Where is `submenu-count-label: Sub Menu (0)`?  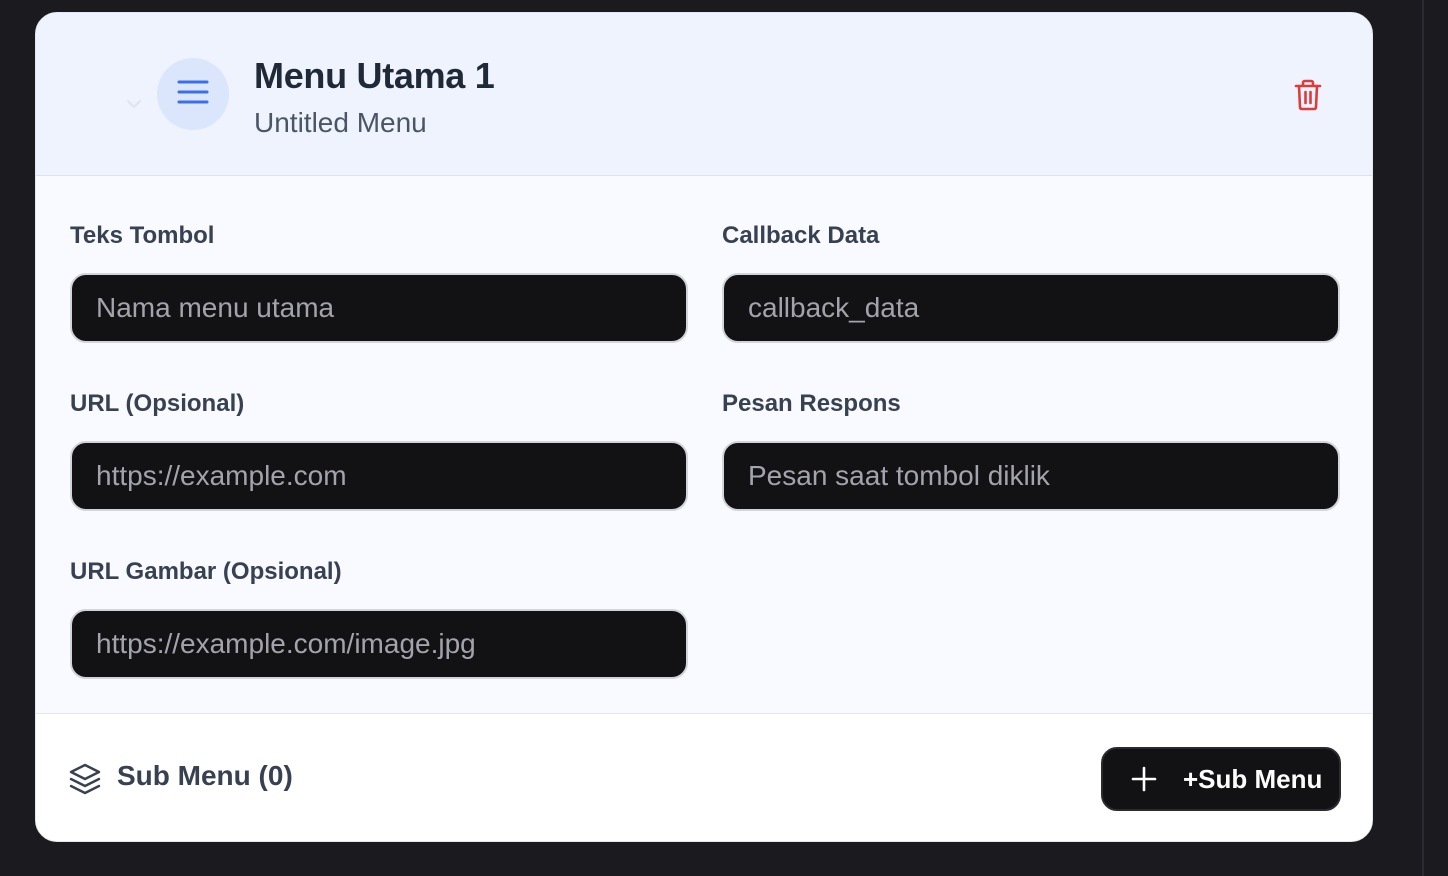 submenu-count-label: Sub Menu (0) is located at coordinates (205, 775).